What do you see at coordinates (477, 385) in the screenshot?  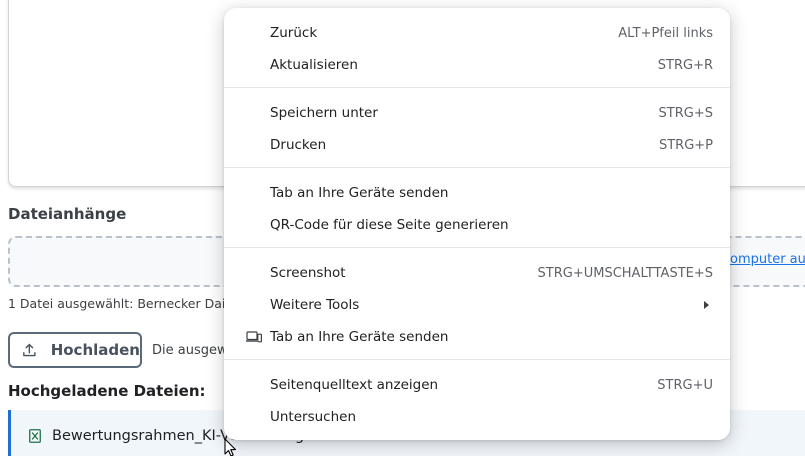 I see `menu-item-view-source: Seitenquelltext anzeigen STRG+U` at bounding box center [477, 385].